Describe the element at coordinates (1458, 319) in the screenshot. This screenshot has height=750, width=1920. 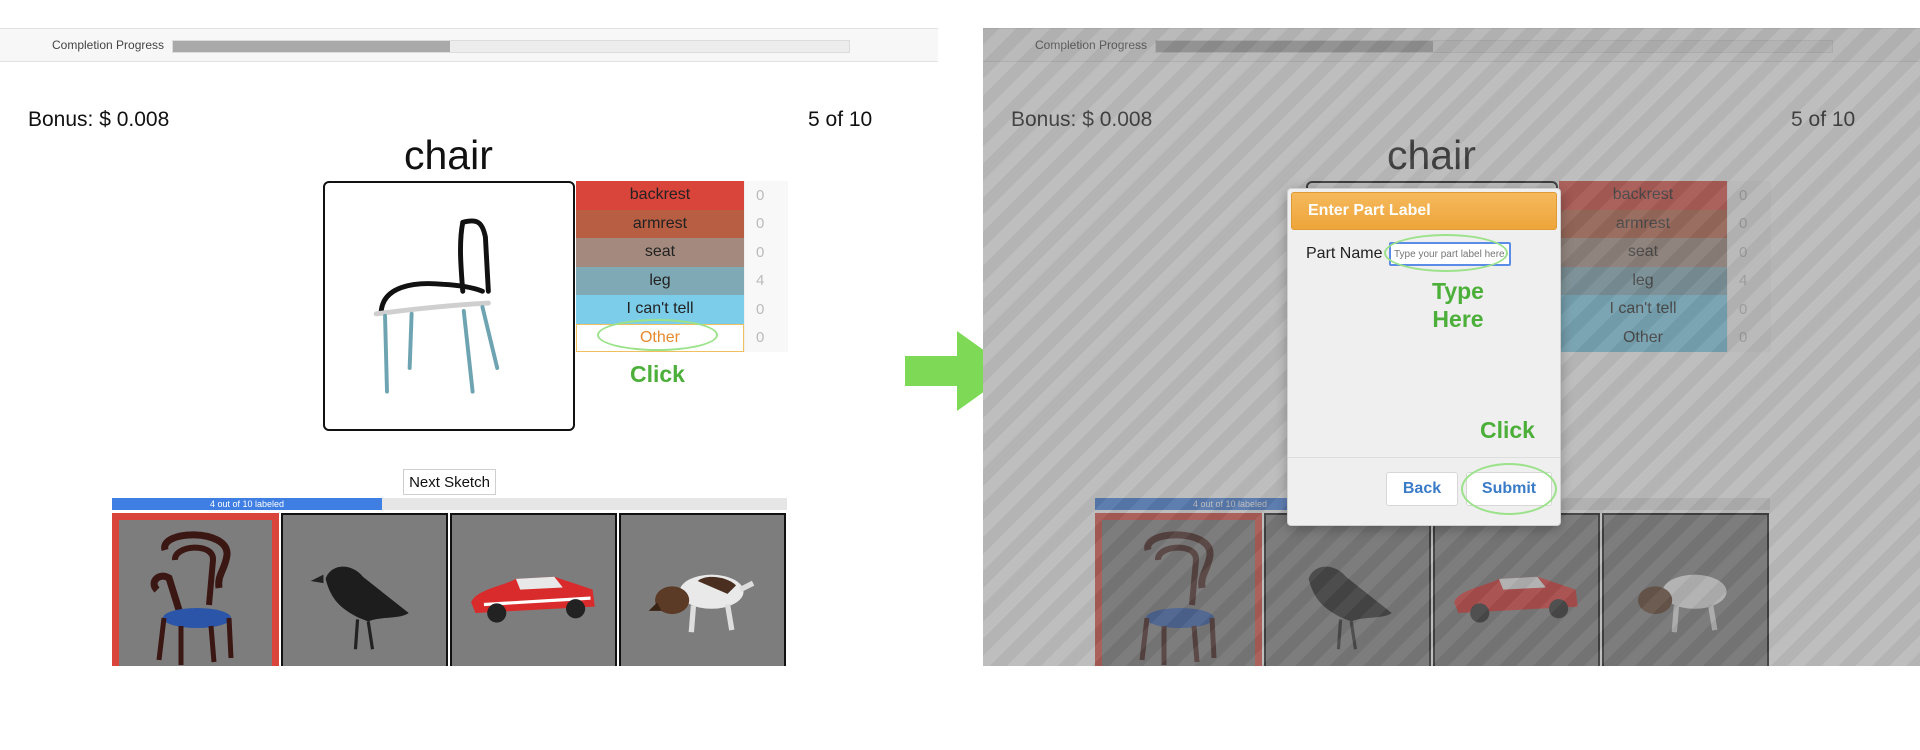
I see `type-hint-line2: Here` at that location.